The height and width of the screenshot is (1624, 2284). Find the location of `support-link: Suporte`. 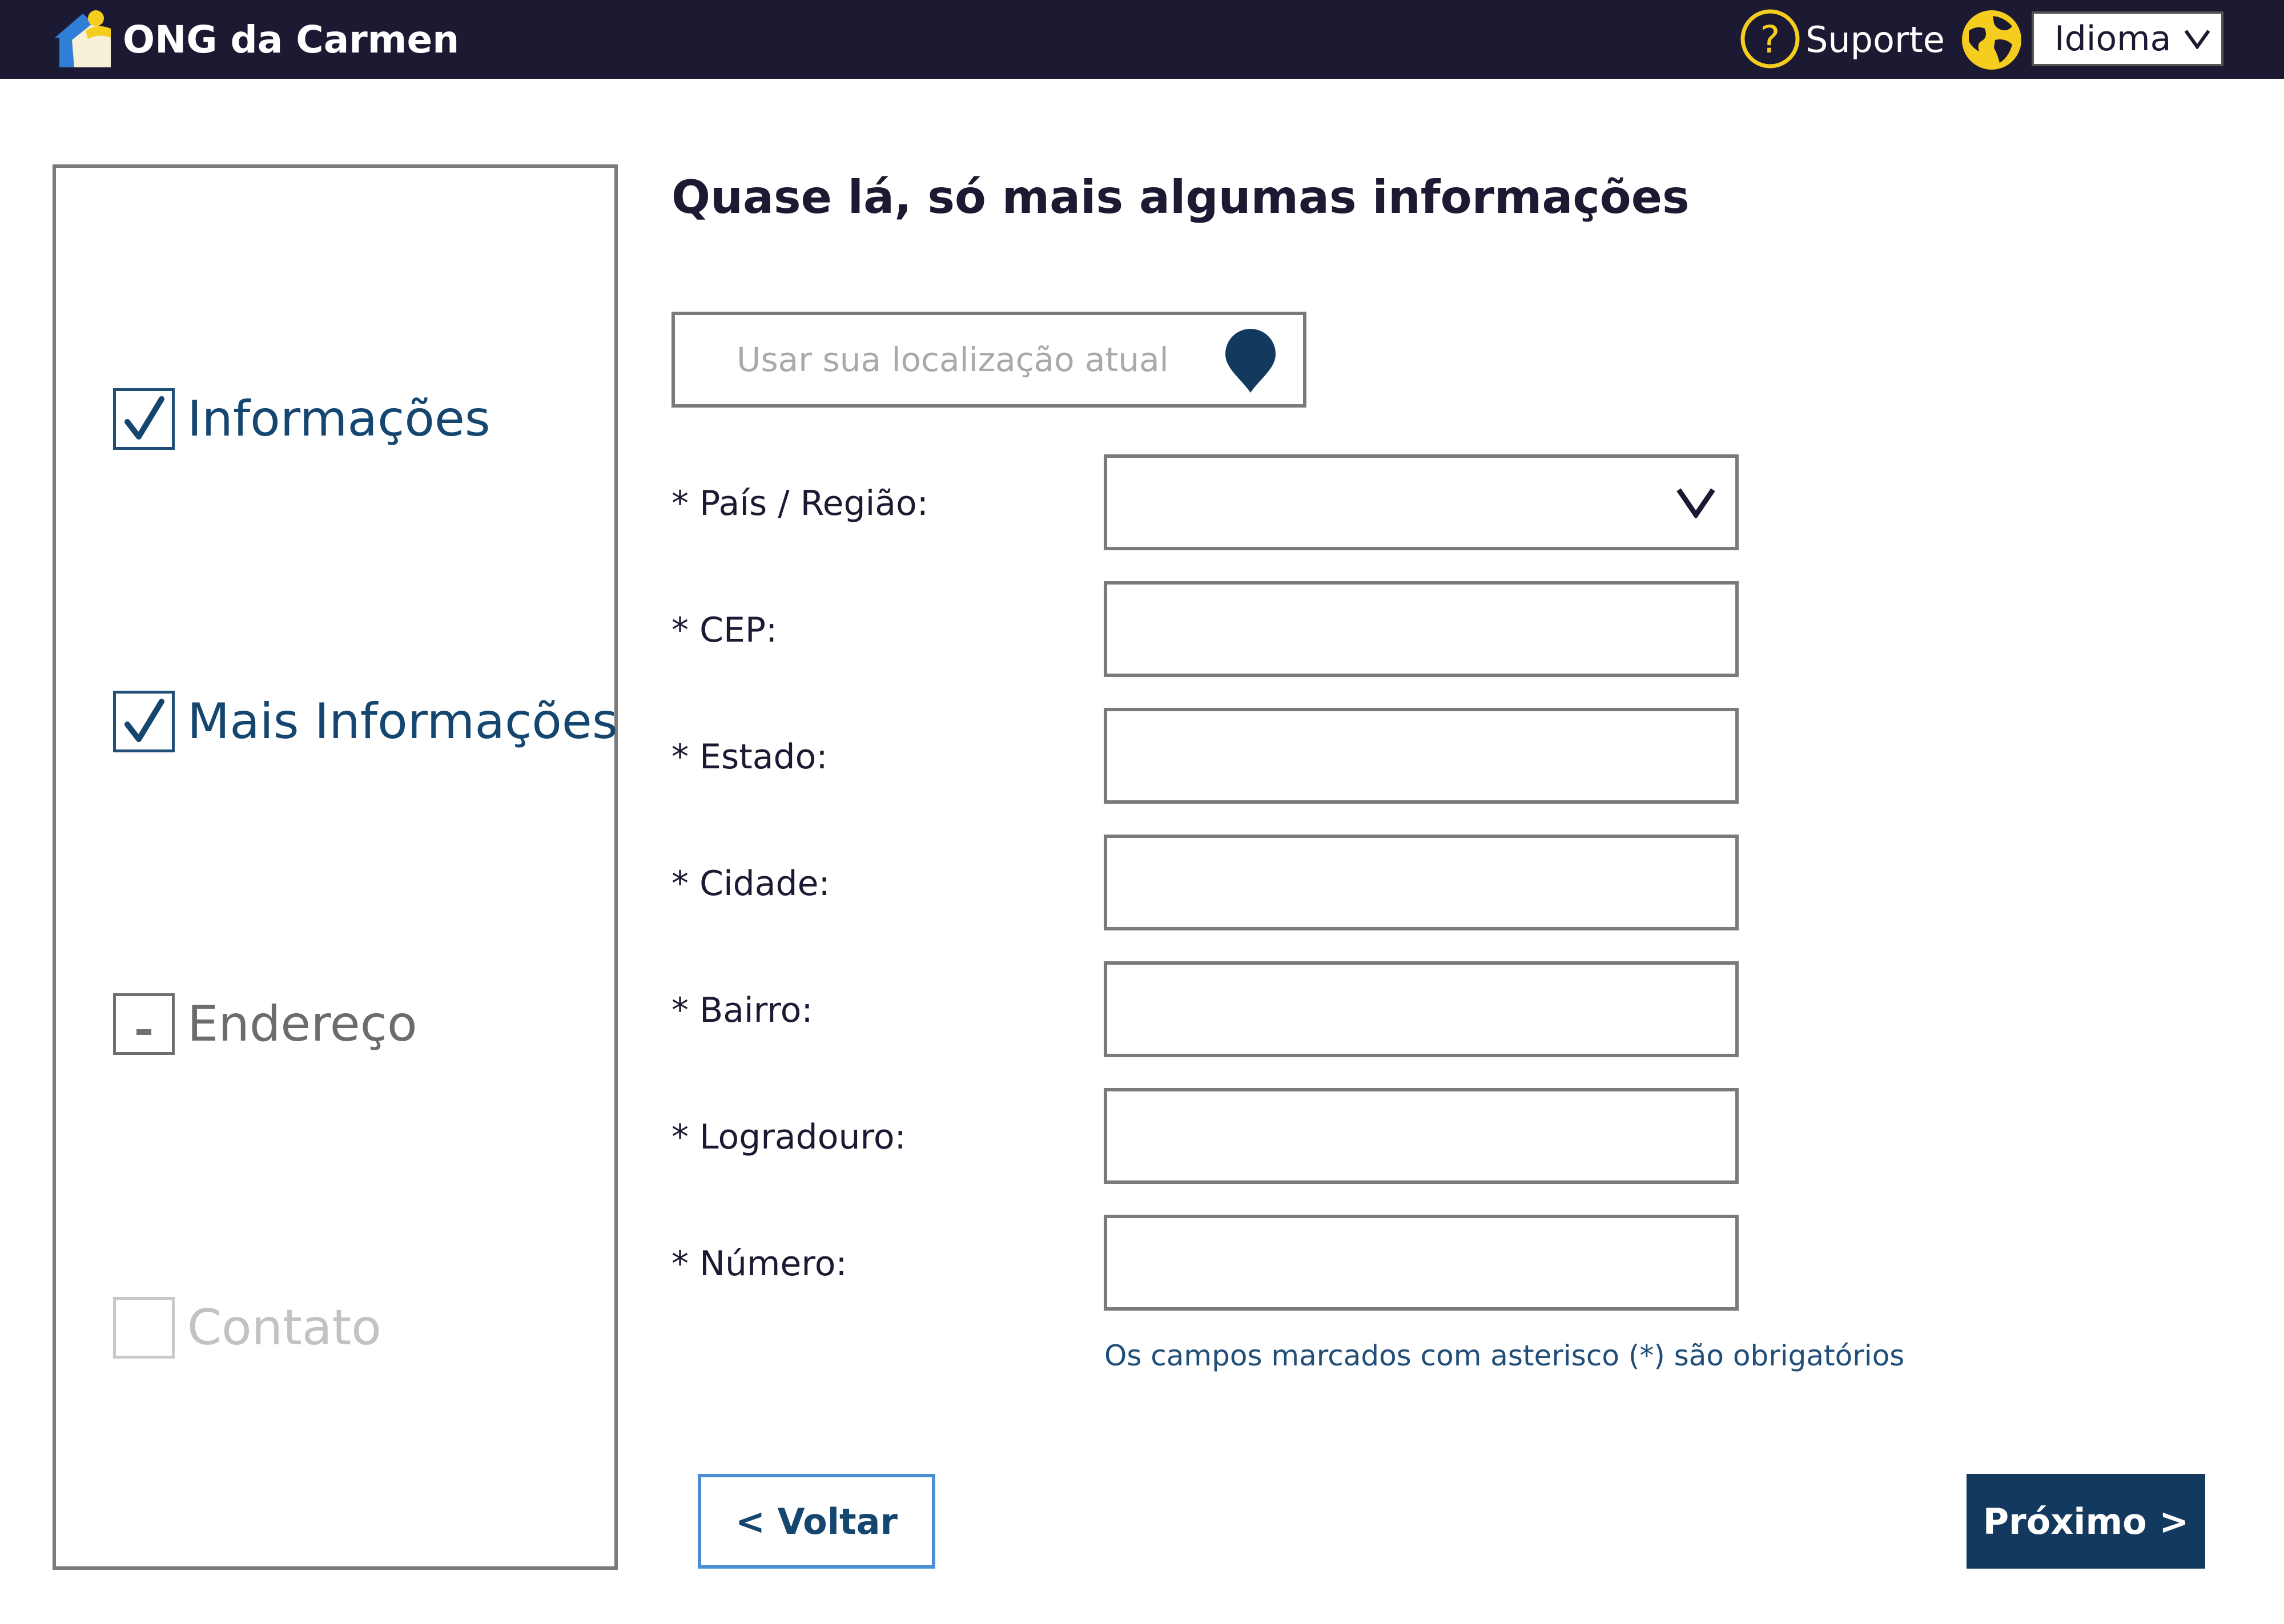

support-link: Suporte is located at coordinates (1875, 40).